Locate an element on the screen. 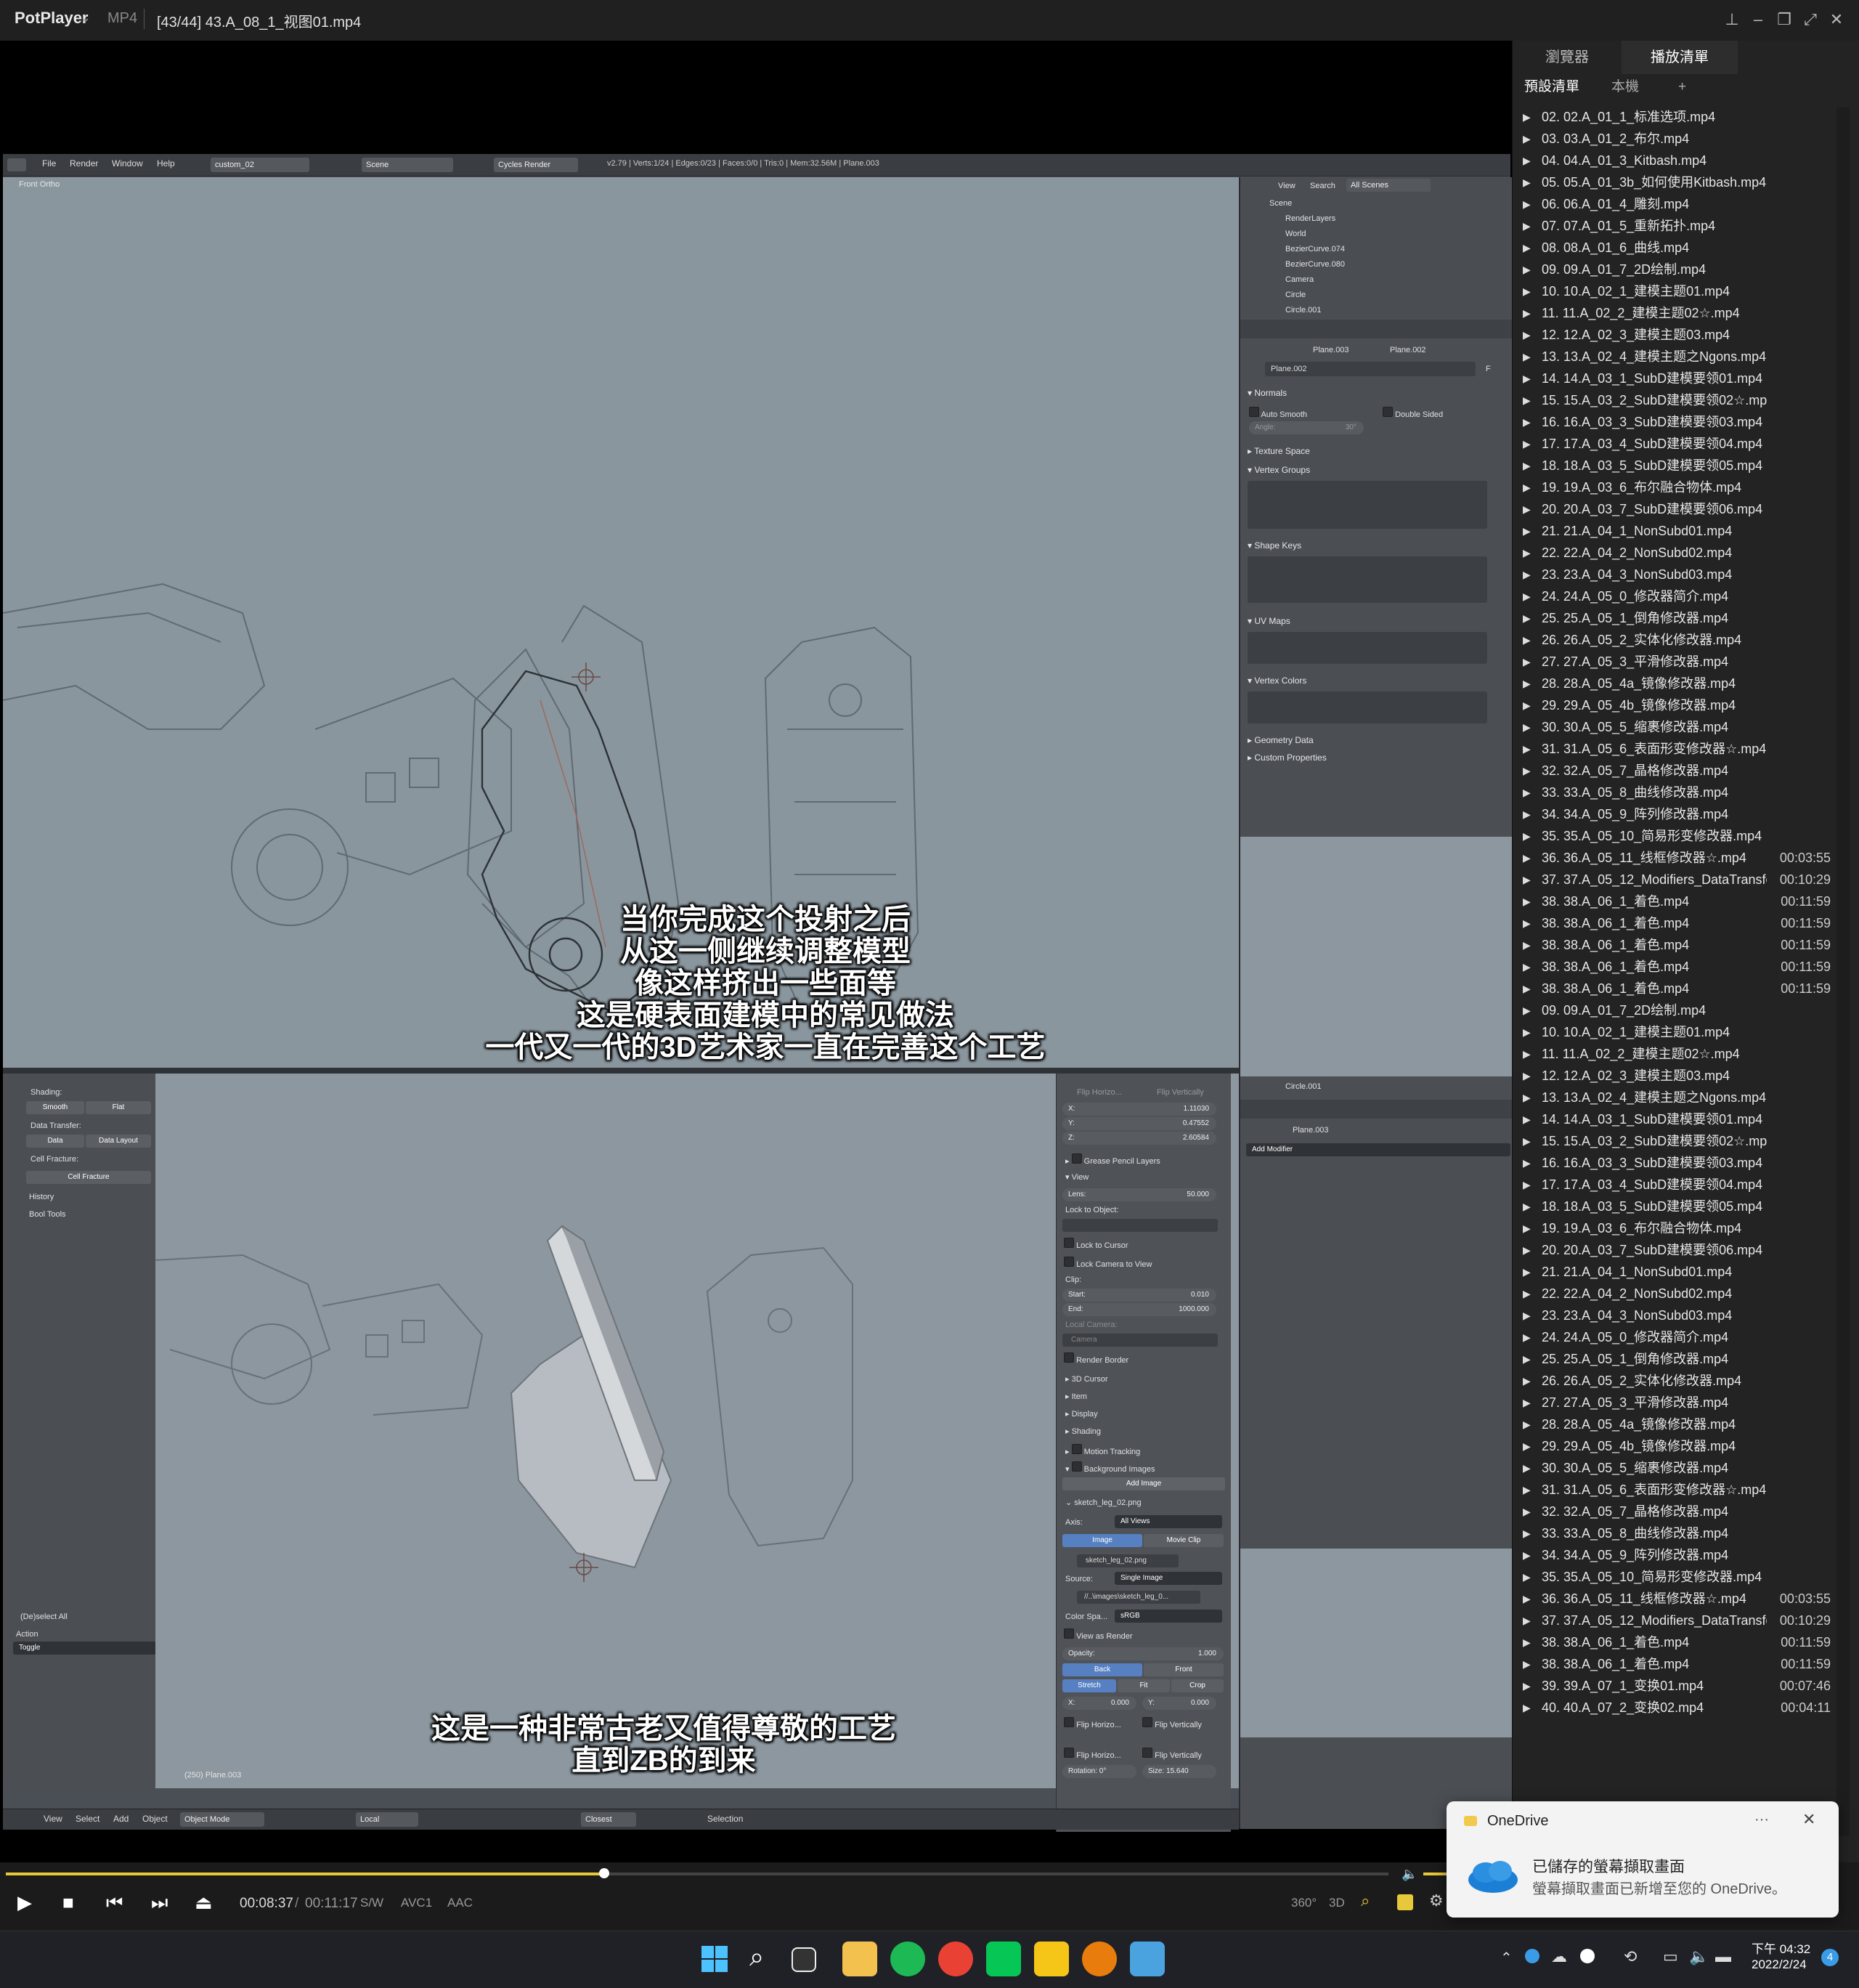 Image resolution: width=1859 pixels, height=1988 pixels. data-layout-button: Data Layout is located at coordinates (118, 1141).